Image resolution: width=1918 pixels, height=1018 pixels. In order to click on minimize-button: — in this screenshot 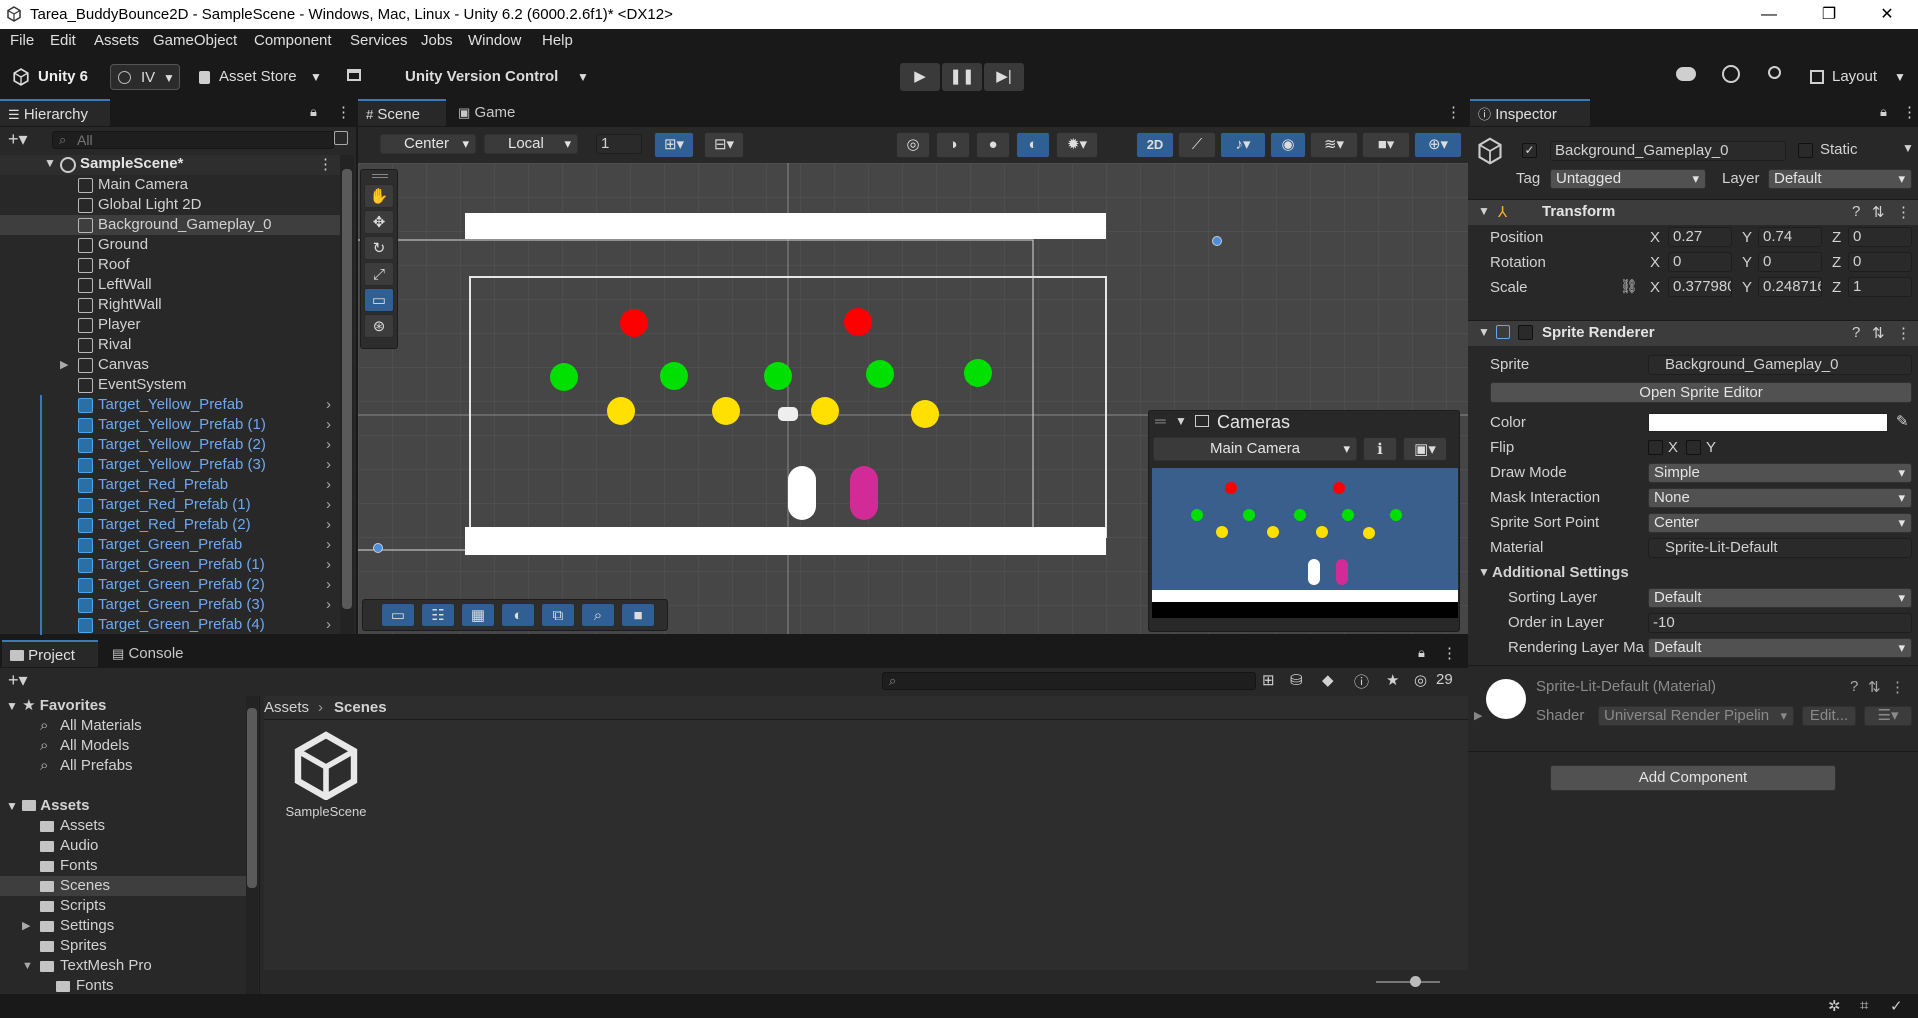, I will do `click(1769, 15)`.